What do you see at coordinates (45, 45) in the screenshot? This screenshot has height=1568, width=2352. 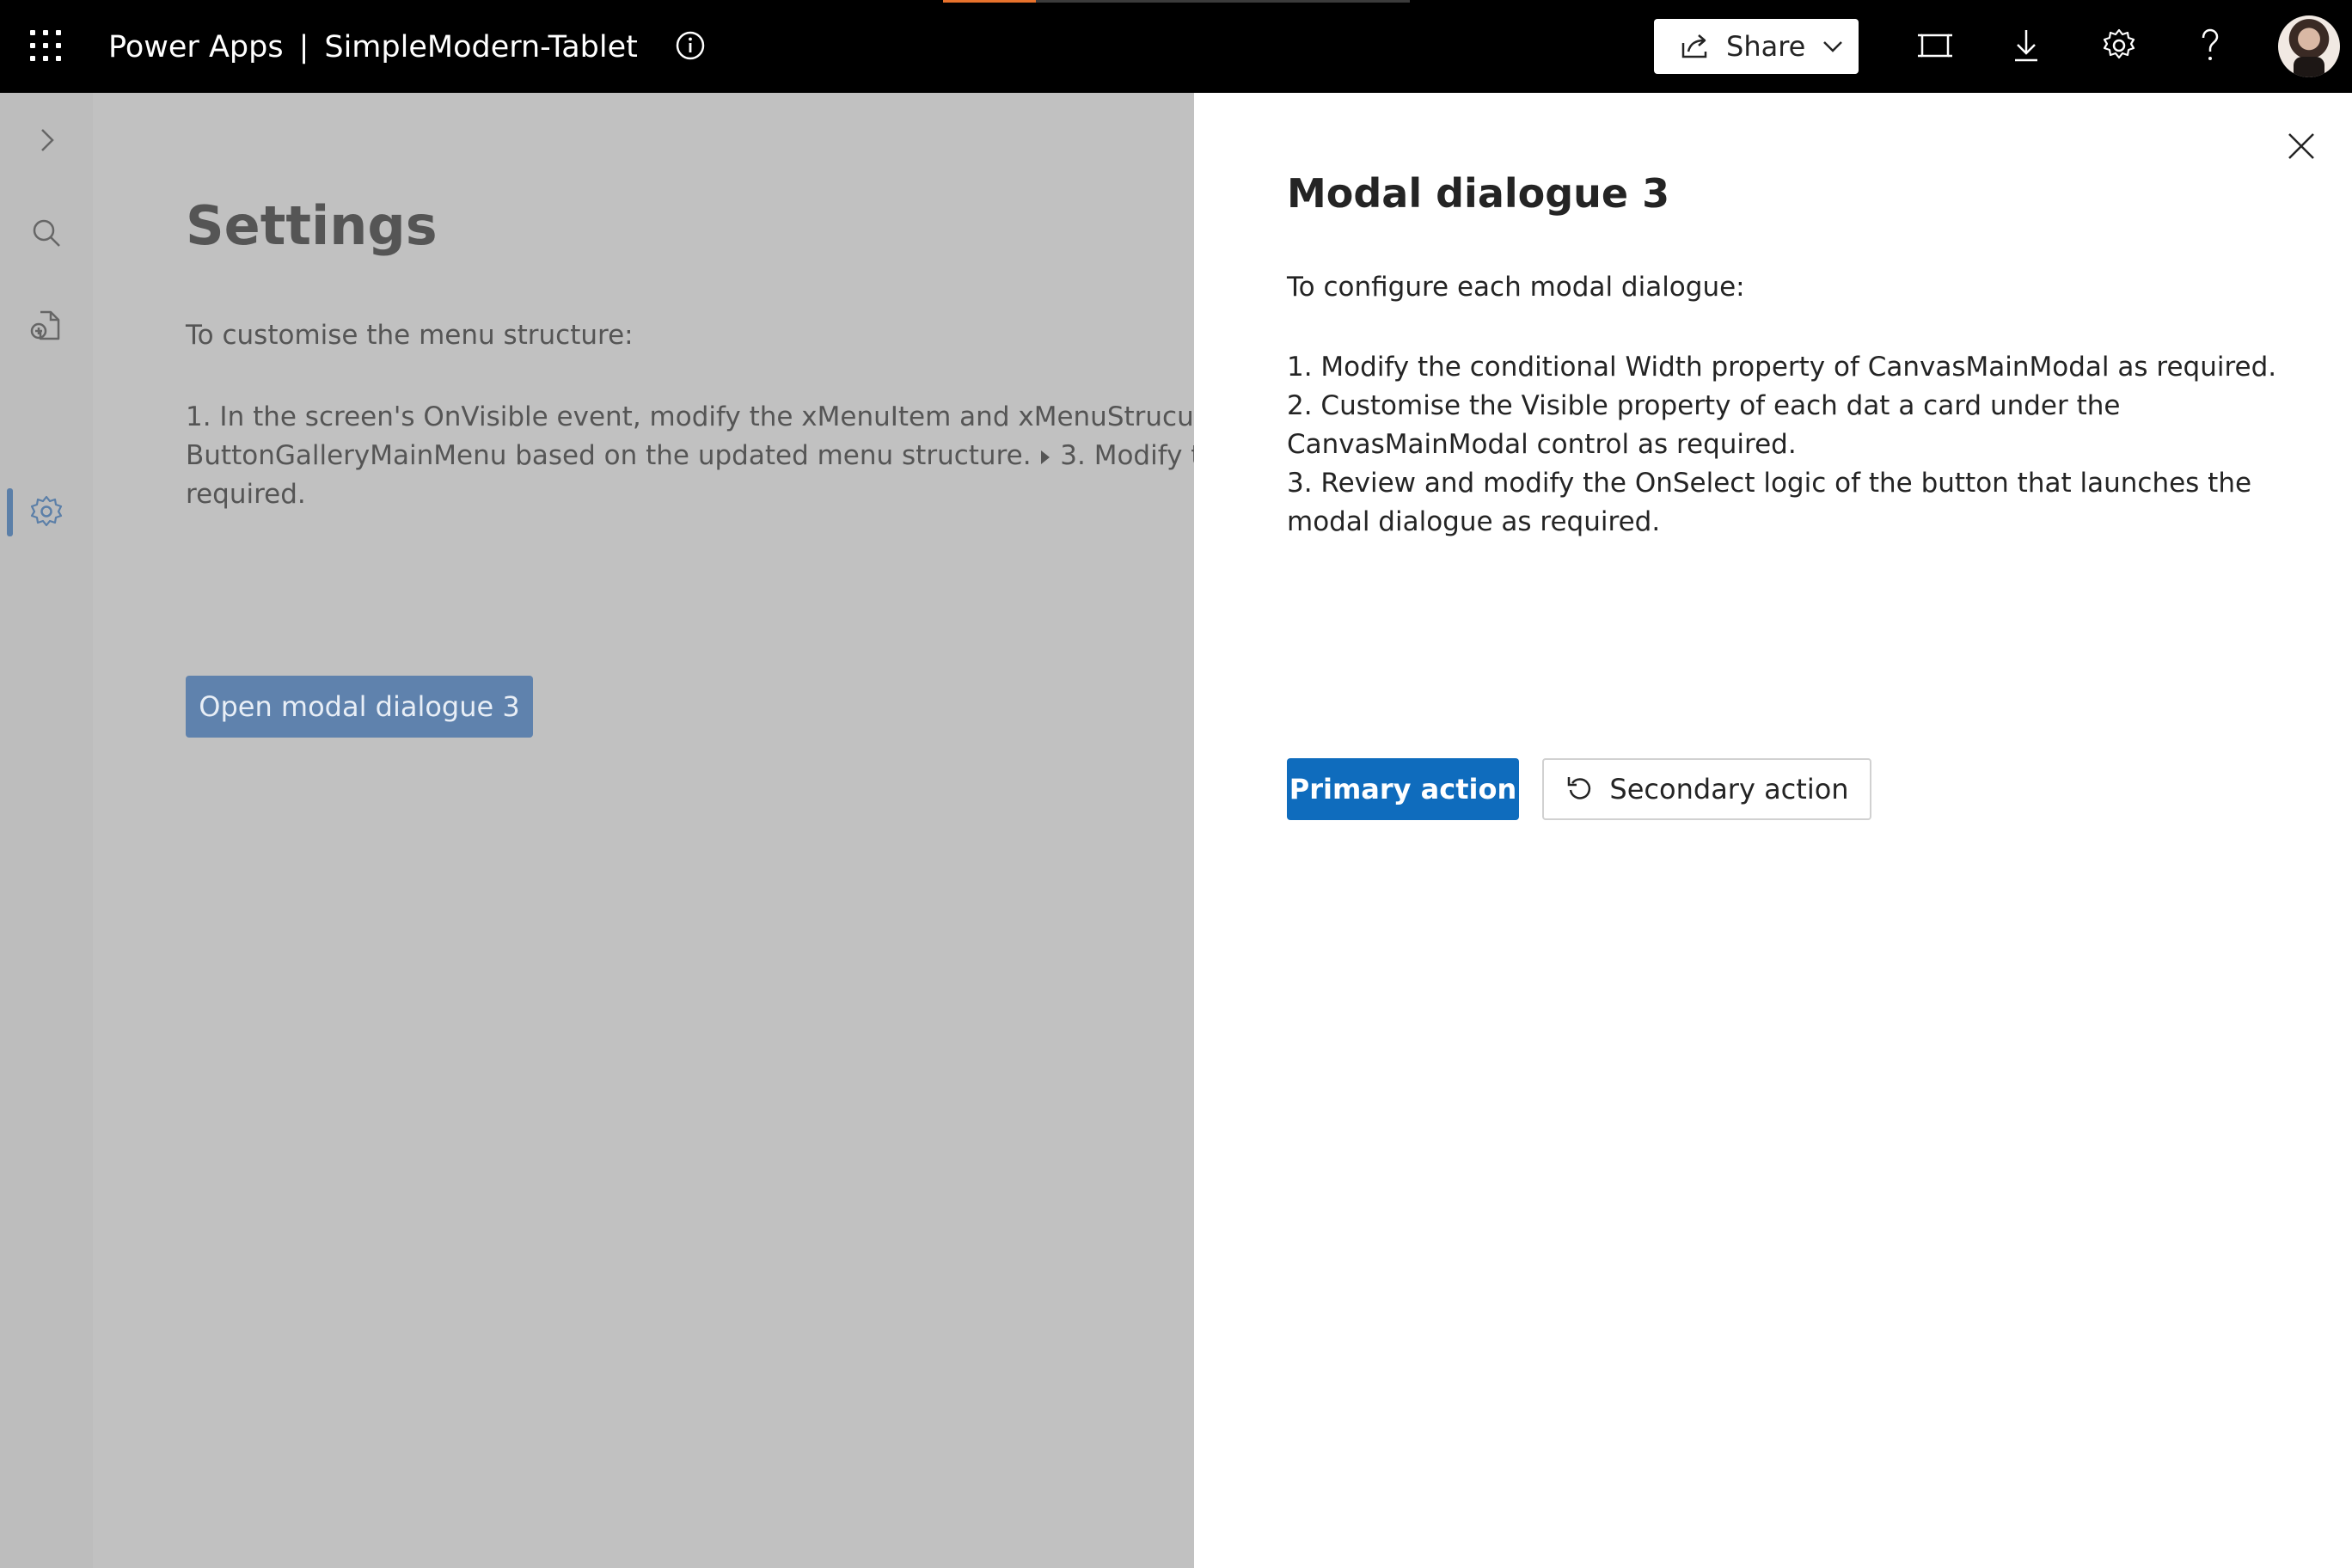 I see `waffle-icon` at bounding box center [45, 45].